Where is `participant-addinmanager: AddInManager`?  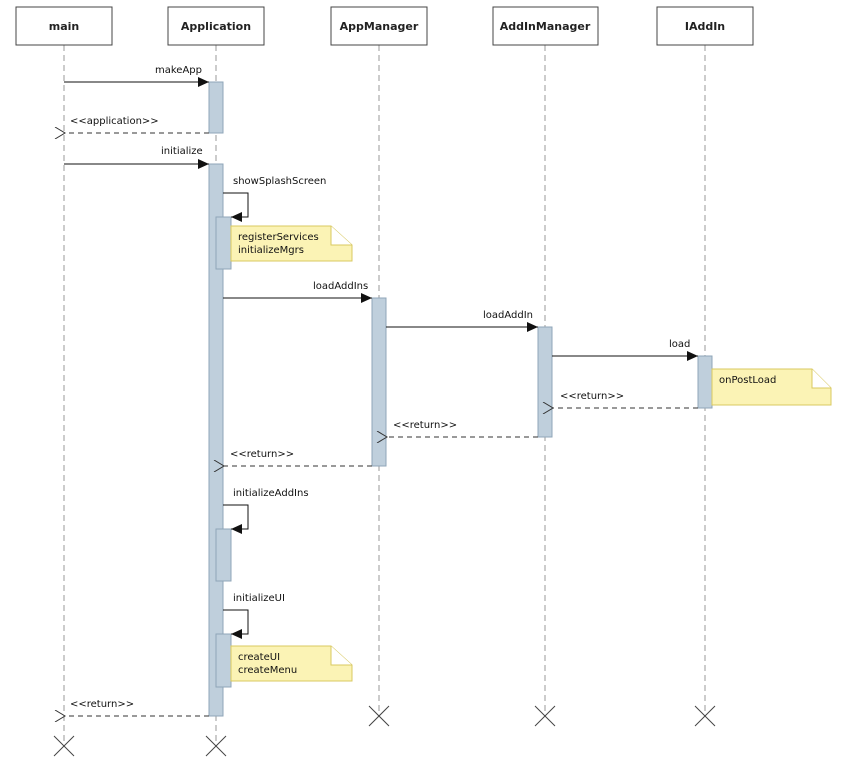
participant-addinmanager: AddInManager is located at coordinates (545, 26).